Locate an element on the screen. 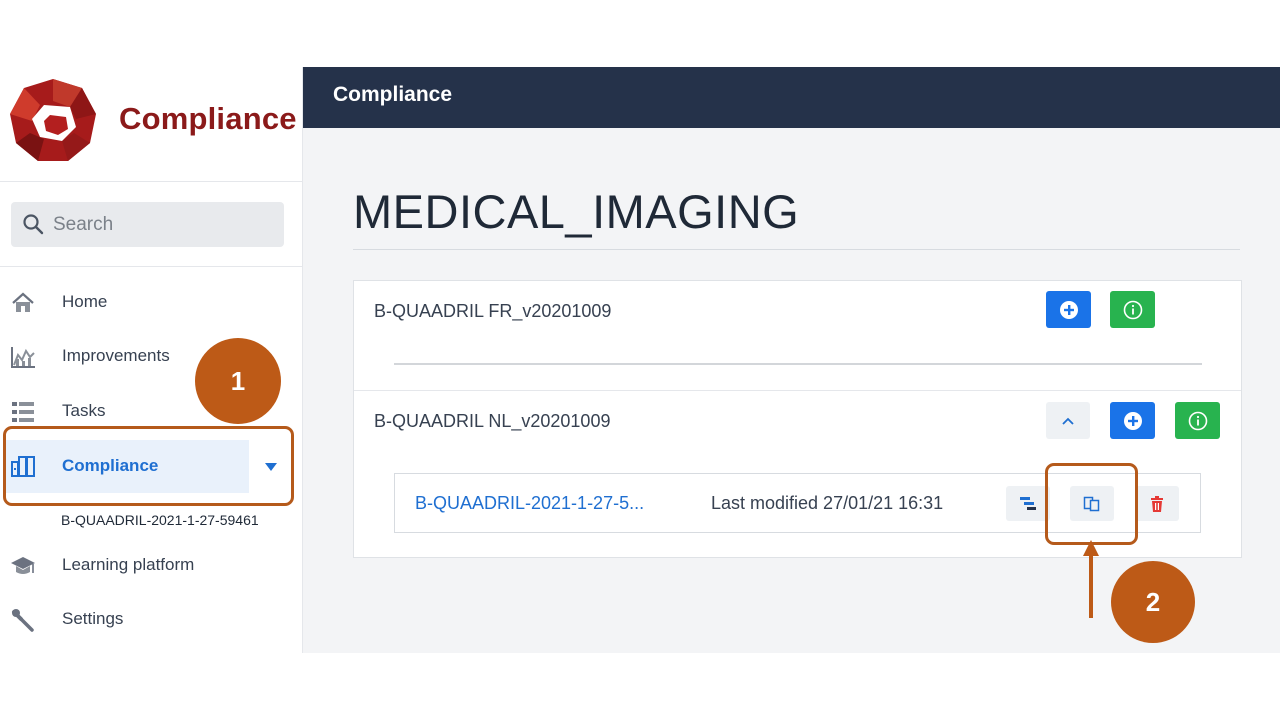 Image resolution: width=1280 pixels, height=720 pixels. top-bar: Compliance is located at coordinates (791, 97).